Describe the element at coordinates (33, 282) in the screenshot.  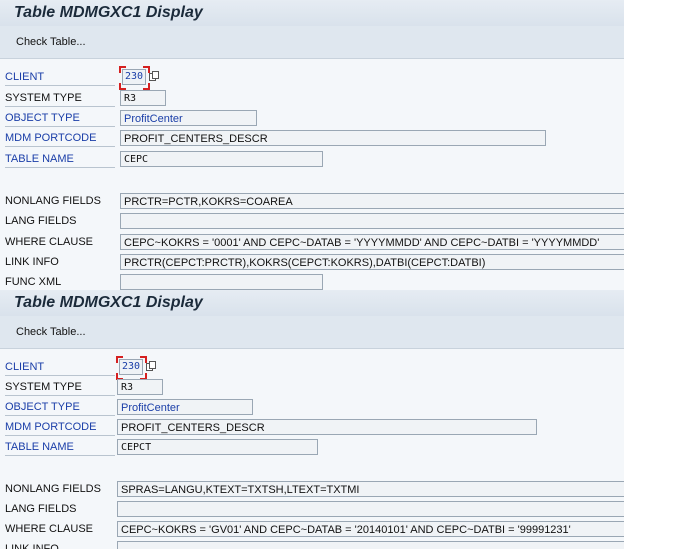
I see `label-func-xml: FUNC XML` at that location.